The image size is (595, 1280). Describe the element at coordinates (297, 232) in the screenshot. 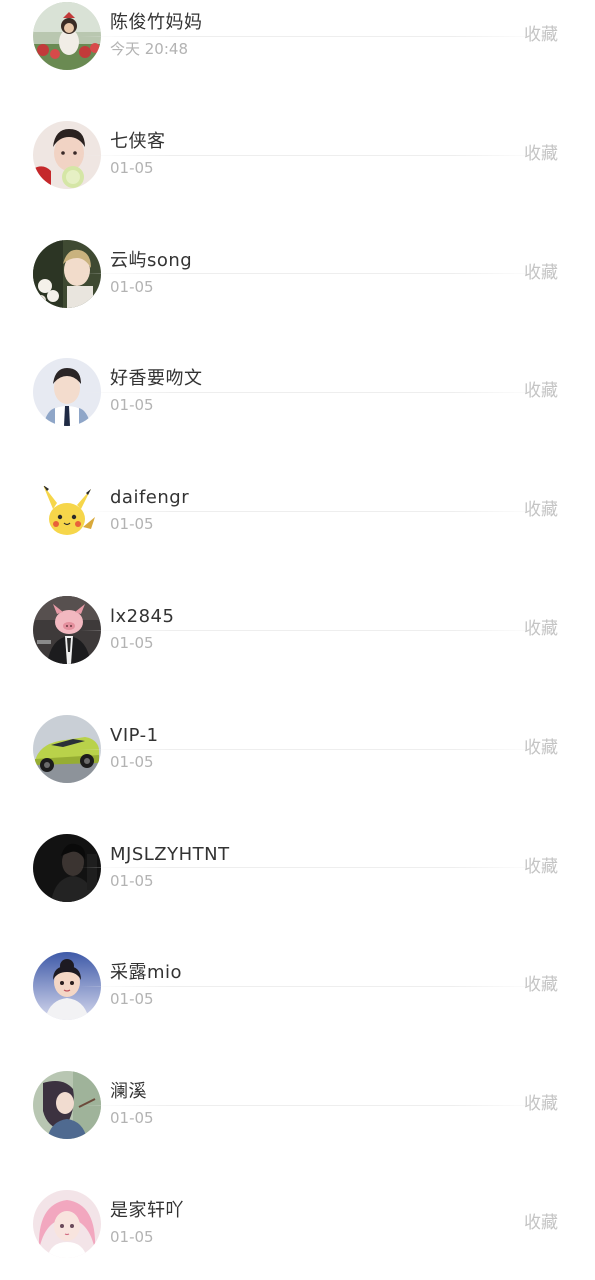

I see `list-item: 云屿song 01-05 收藏` at that location.